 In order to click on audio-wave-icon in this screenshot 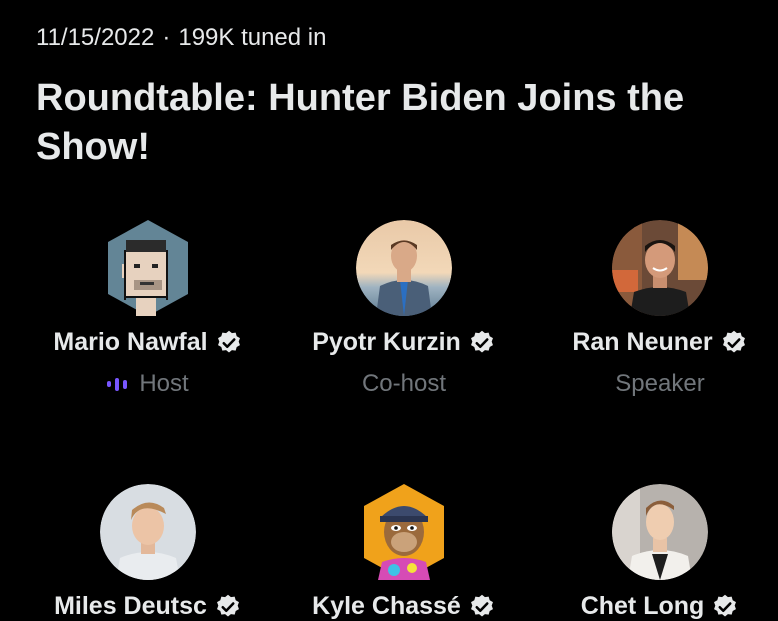, I will do `click(117, 384)`.